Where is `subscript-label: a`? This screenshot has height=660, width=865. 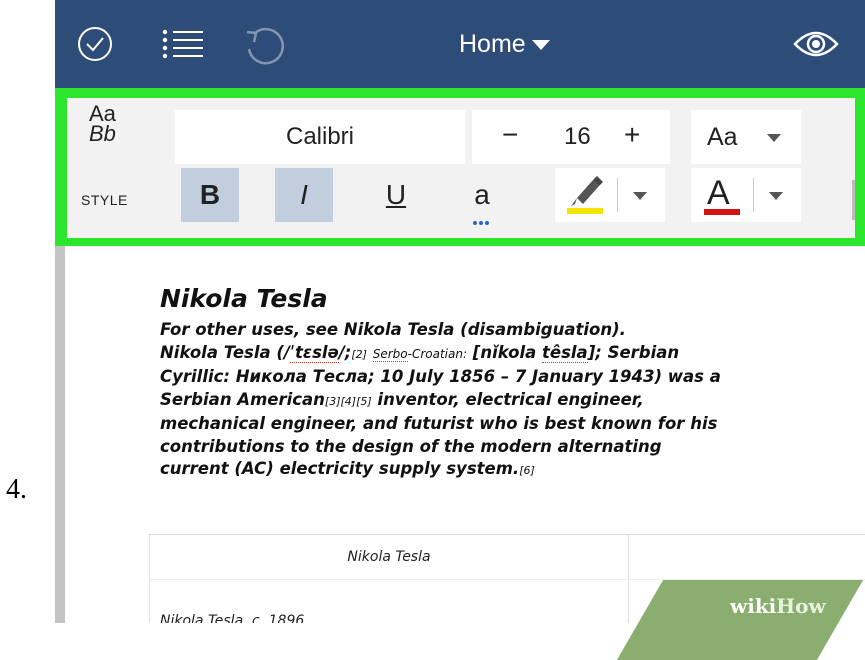 subscript-label: a is located at coordinates (482, 194).